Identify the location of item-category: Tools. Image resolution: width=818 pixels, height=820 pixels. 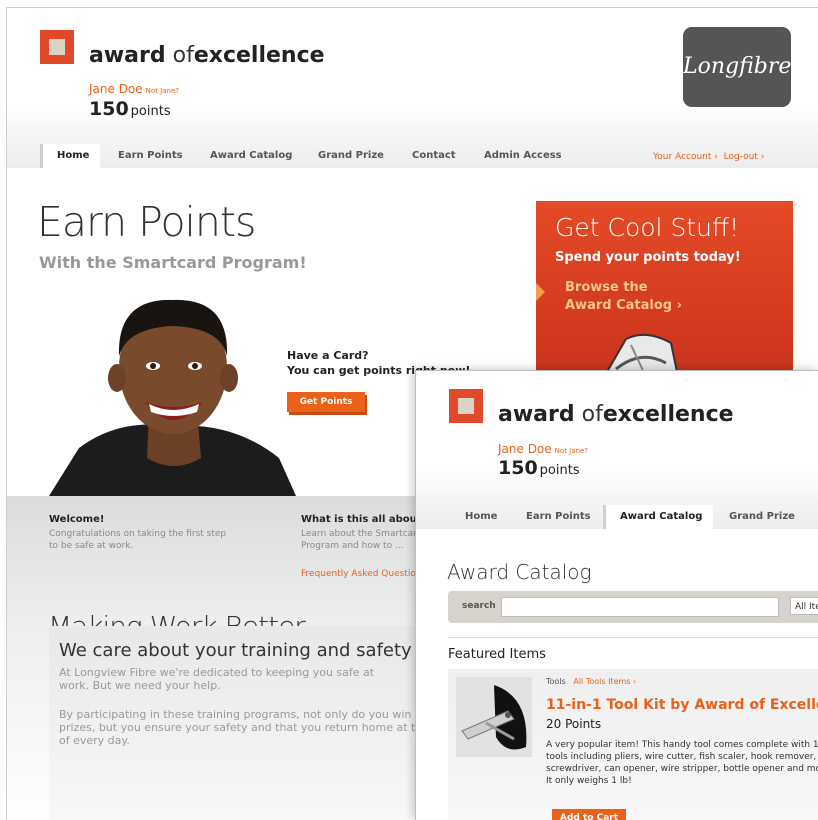
(556, 681).